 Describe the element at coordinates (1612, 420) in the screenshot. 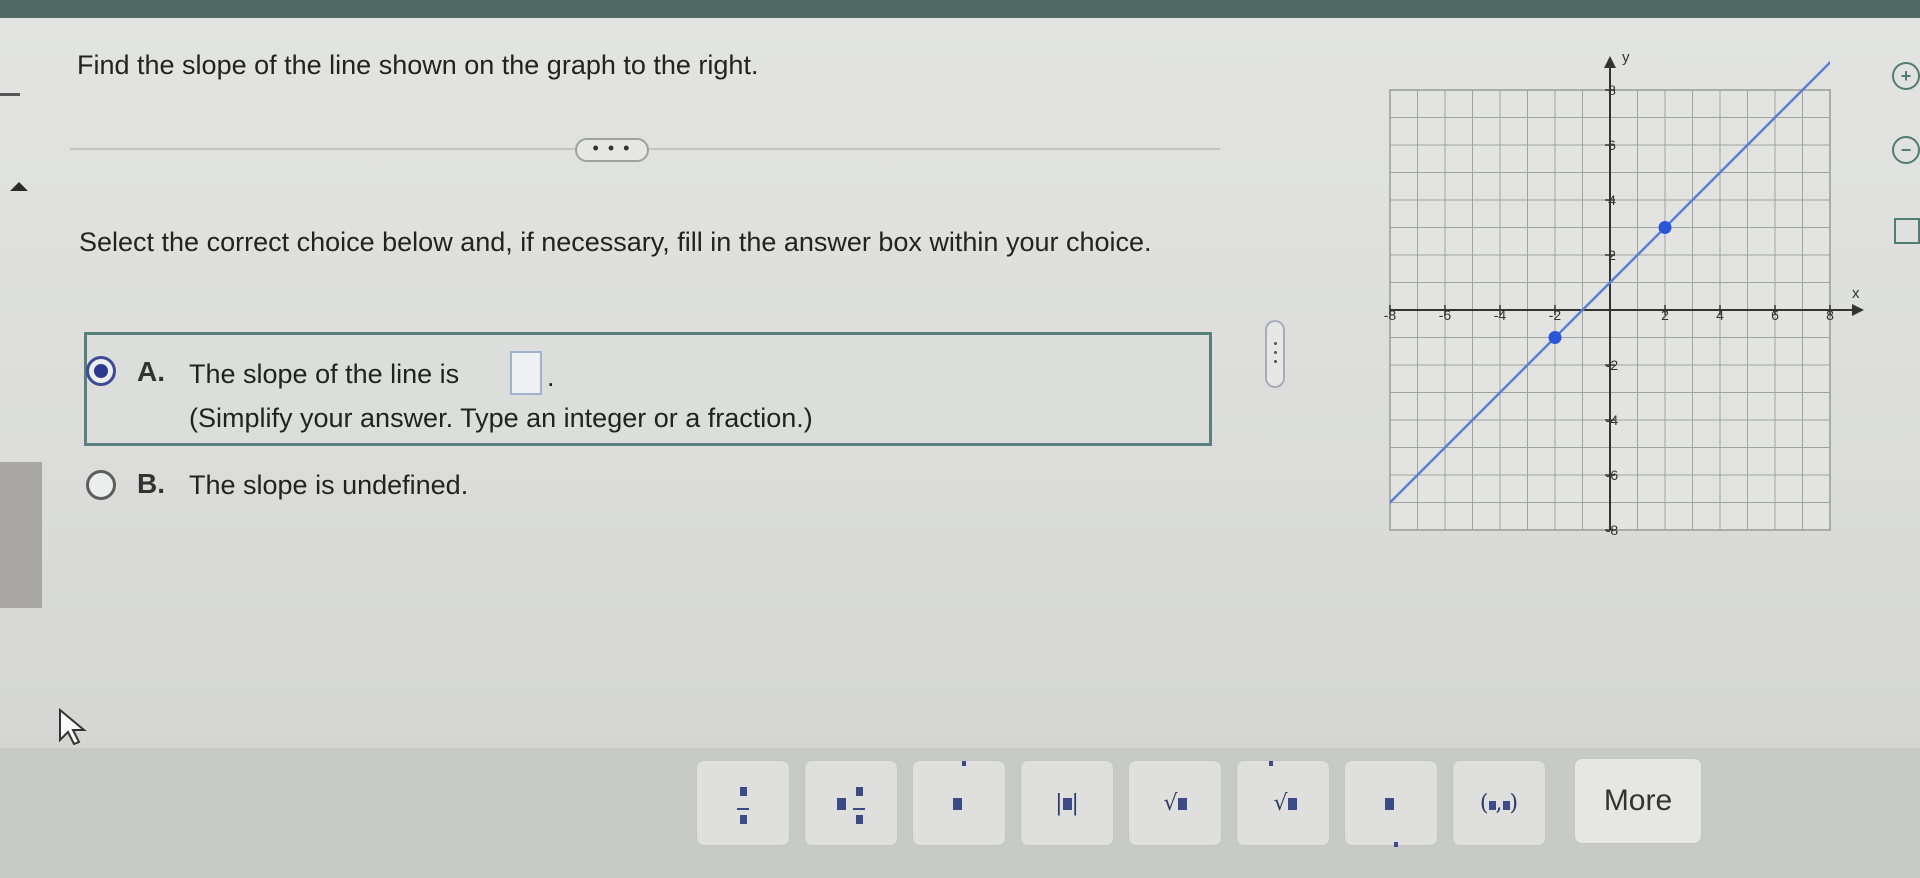

I see `y-tick-label: -4` at that location.